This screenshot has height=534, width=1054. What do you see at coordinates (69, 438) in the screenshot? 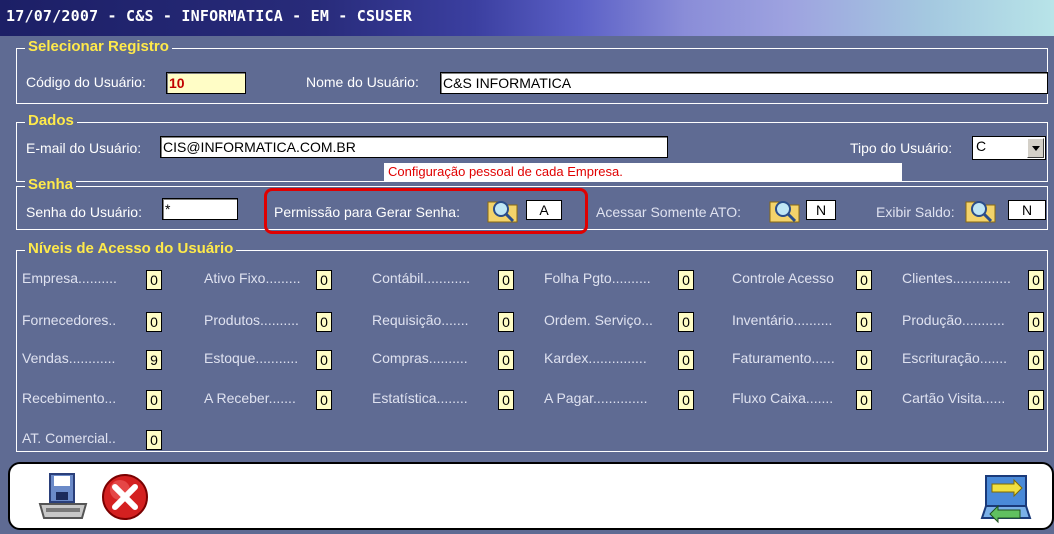
I see `nivel-label: AT. Comercial..` at bounding box center [69, 438].